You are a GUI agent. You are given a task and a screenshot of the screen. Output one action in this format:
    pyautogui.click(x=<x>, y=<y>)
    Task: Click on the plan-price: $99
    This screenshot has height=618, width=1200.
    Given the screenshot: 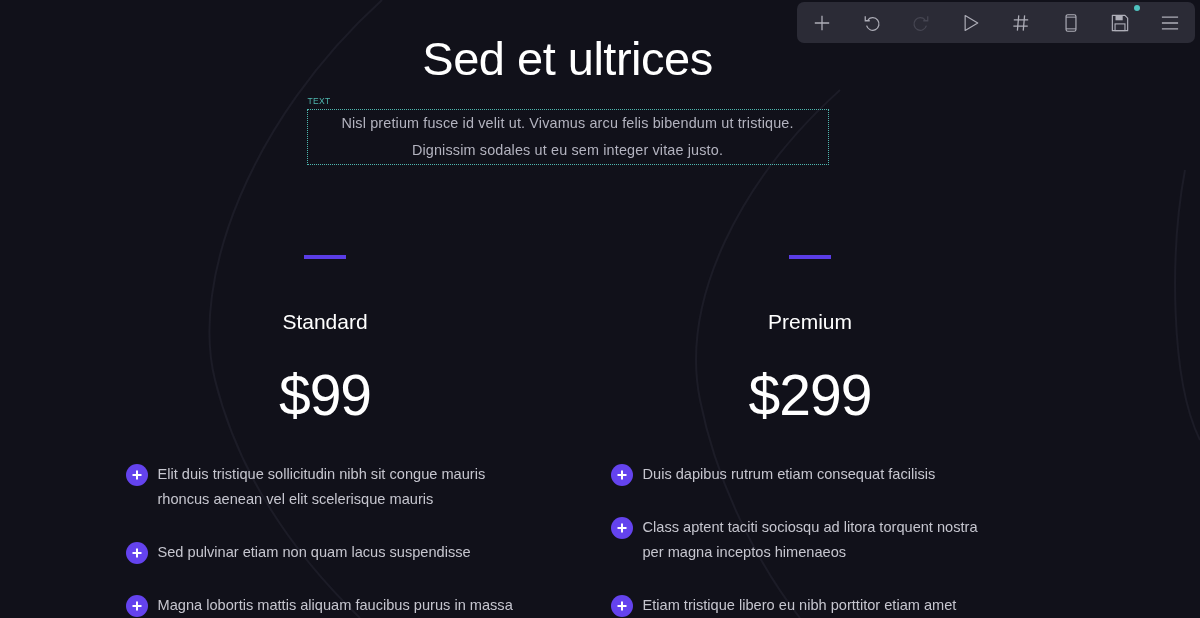 What is the action you would take?
    pyautogui.click(x=325, y=395)
    